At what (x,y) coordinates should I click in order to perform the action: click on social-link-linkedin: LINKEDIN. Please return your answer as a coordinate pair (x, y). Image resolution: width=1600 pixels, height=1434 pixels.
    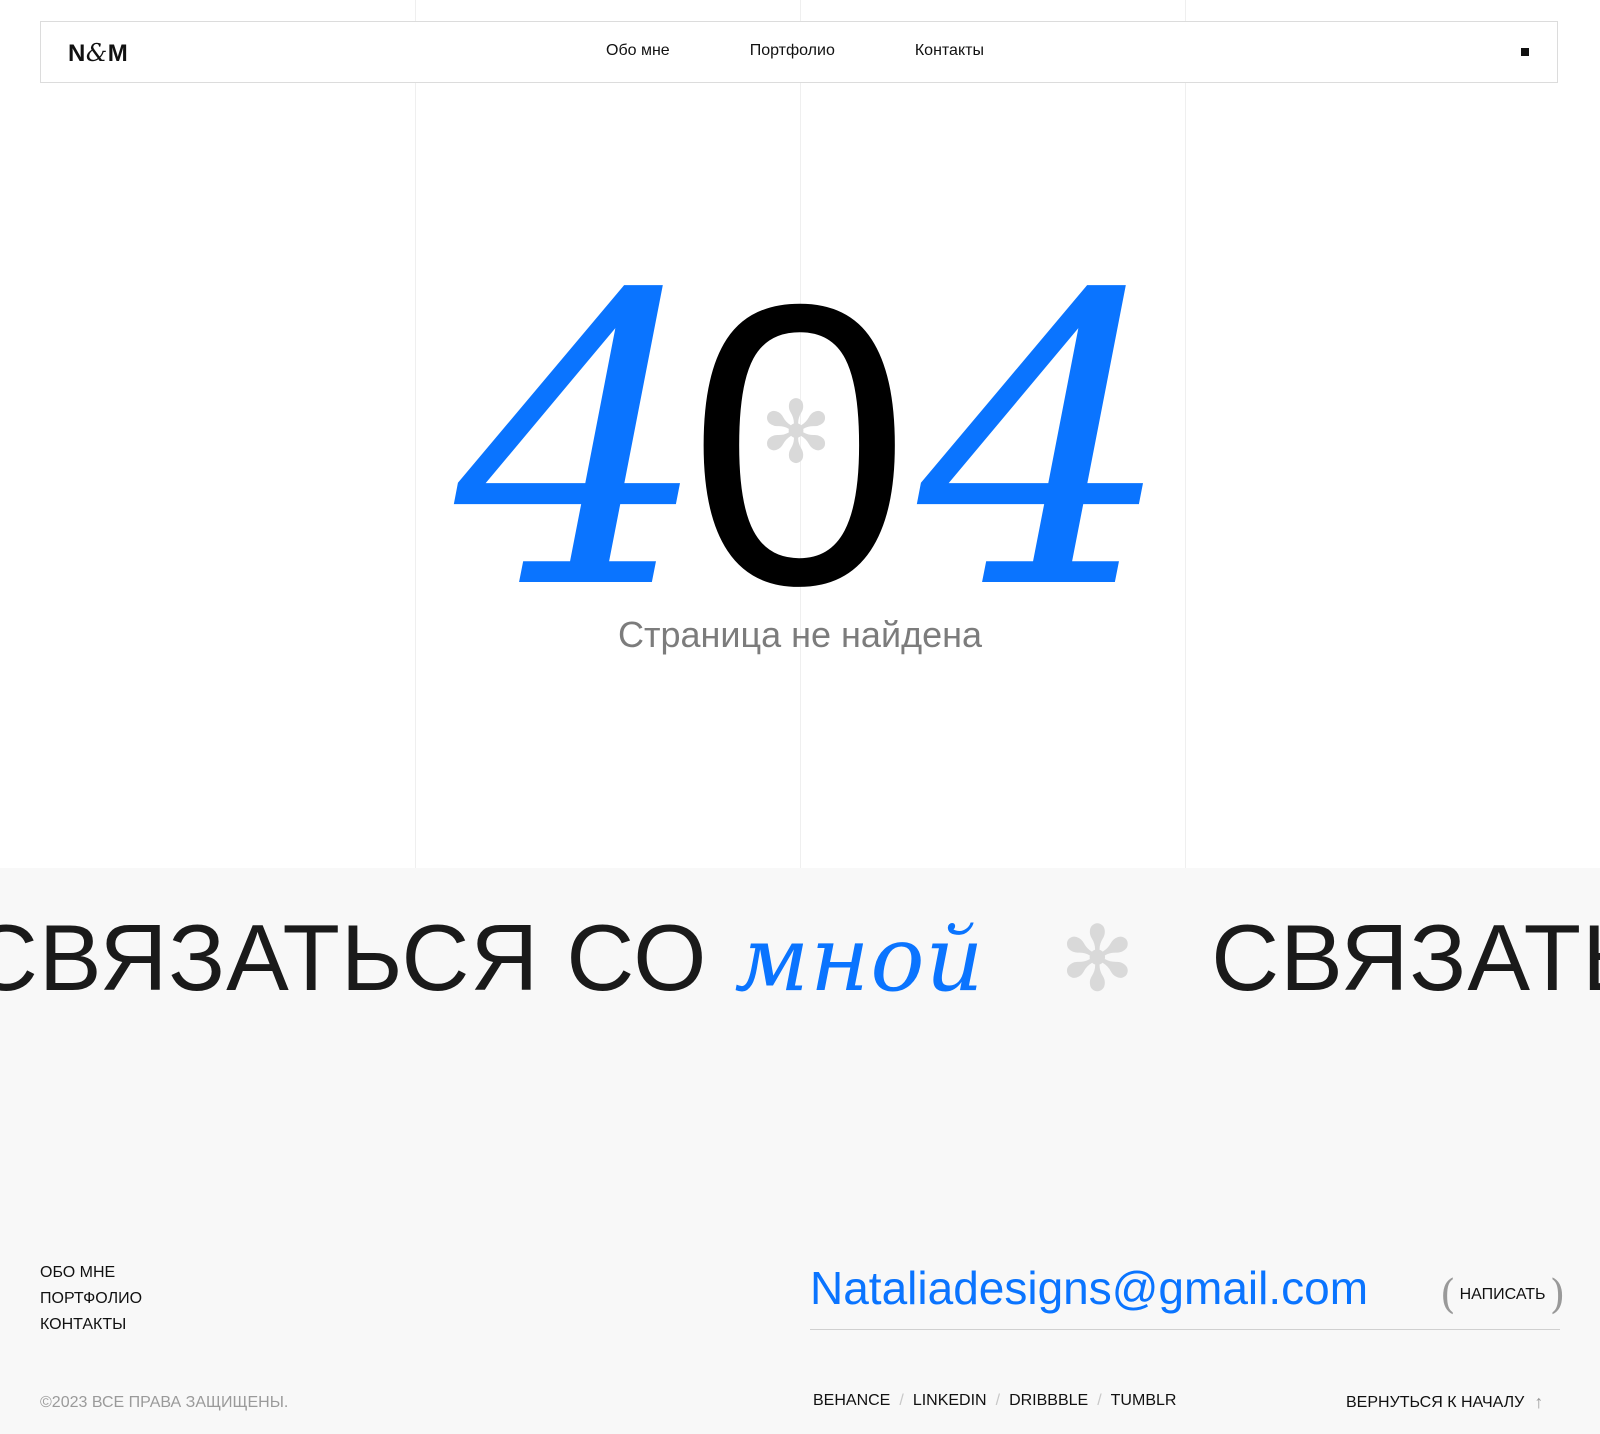
    Looking at the image, I should click on (950, 1400).